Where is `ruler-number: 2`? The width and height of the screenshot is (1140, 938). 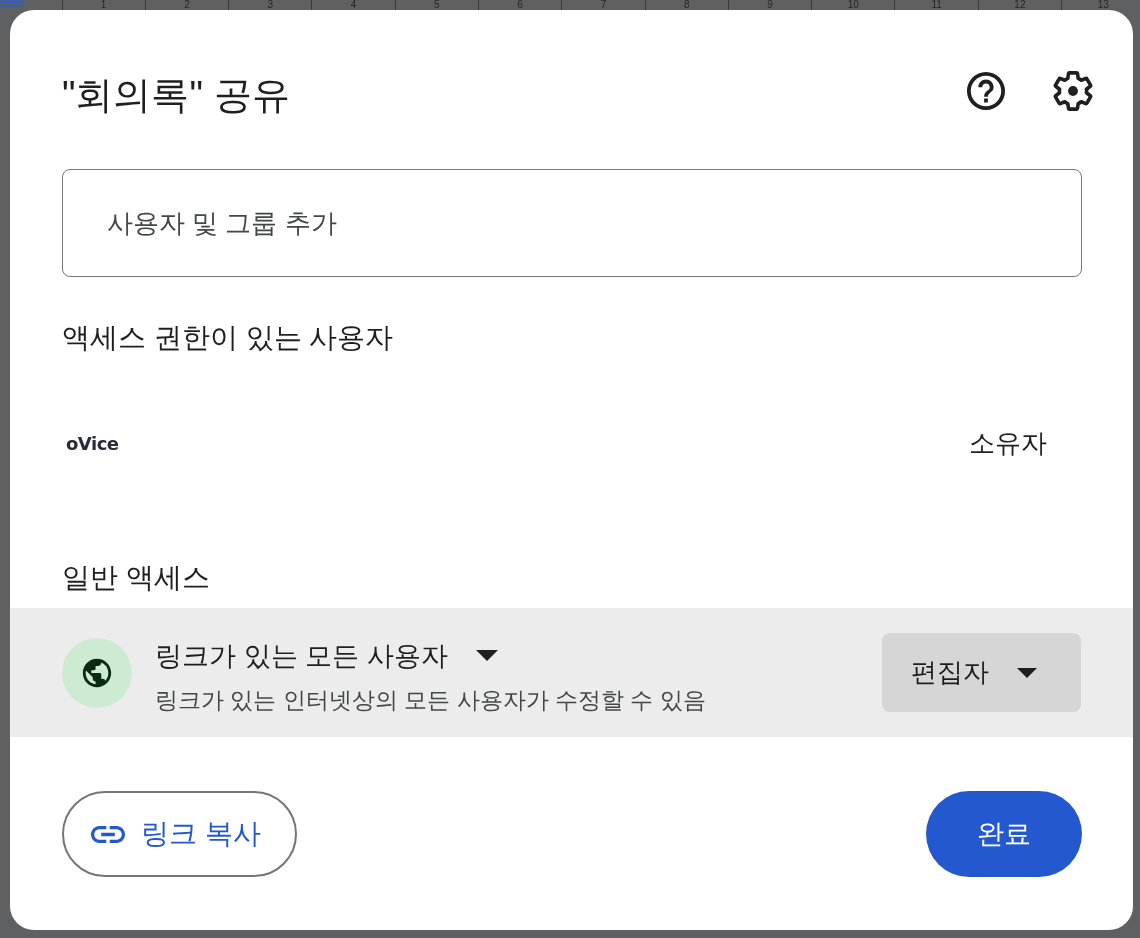 ruler-number: 2 is located at coordinates (187, 5).